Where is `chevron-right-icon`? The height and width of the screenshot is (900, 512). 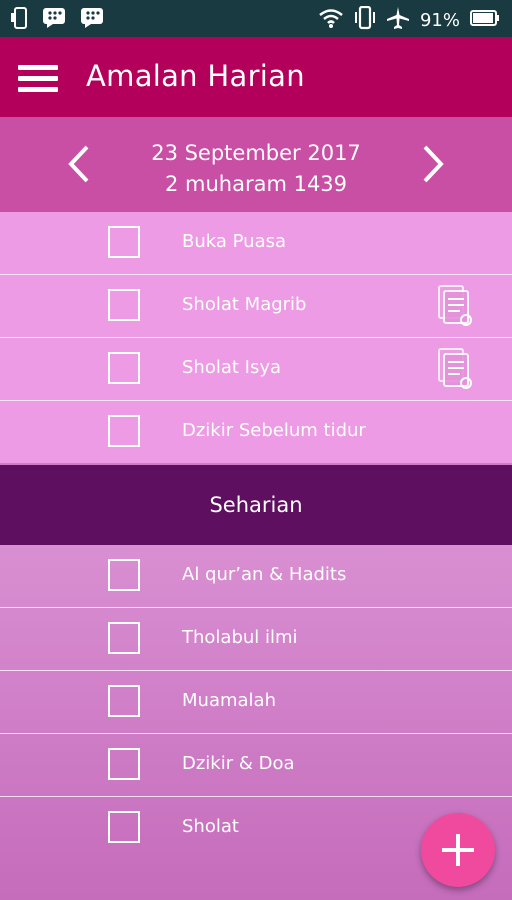
chevron-right-icon is located at coordinates (433, 164).